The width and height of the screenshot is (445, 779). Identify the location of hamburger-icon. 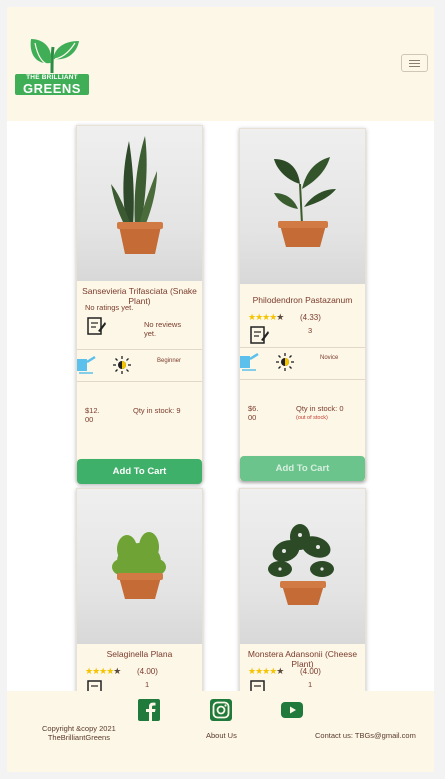
(414, 60).